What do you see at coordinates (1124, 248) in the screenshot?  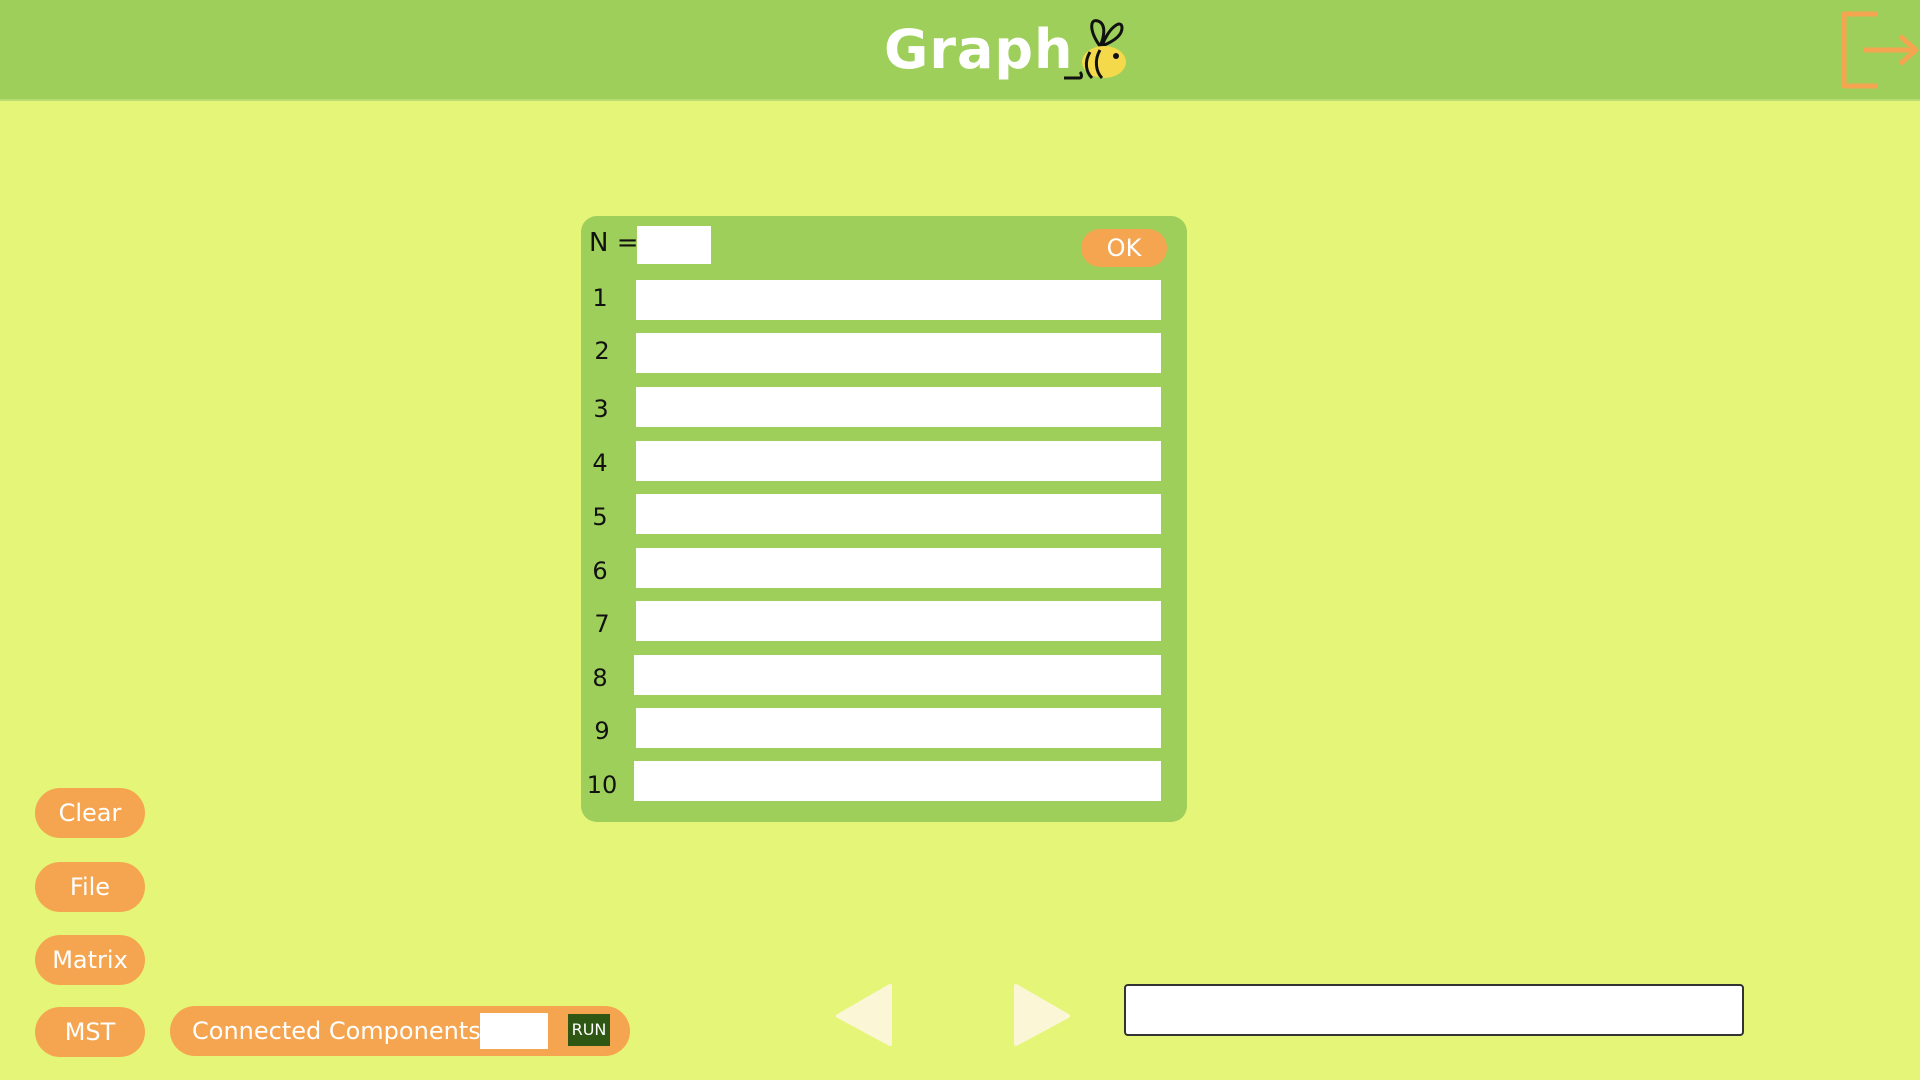 I see `ok-button: OK` at bounding box center [1124, 248].